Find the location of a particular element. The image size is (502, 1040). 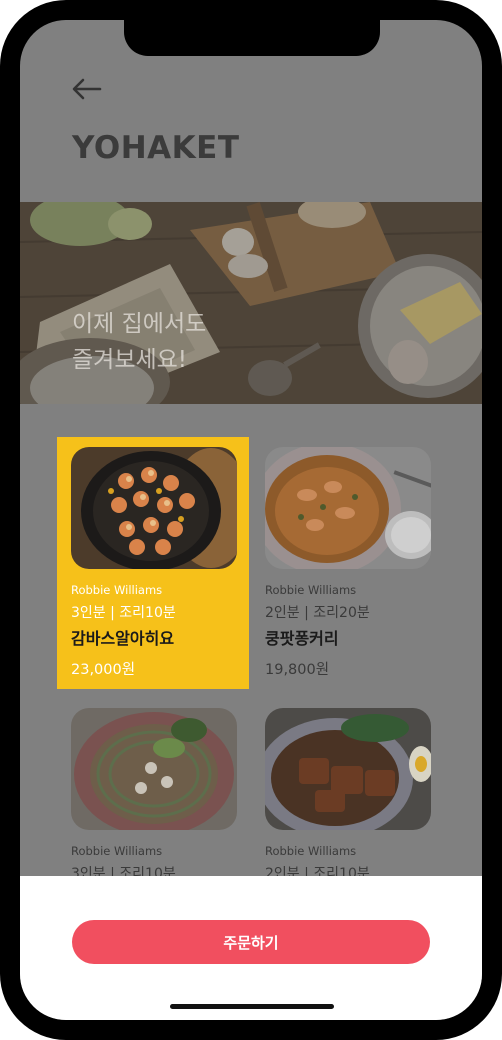

bottom-bar: 주문하기 is located at coordinates (251, 948).